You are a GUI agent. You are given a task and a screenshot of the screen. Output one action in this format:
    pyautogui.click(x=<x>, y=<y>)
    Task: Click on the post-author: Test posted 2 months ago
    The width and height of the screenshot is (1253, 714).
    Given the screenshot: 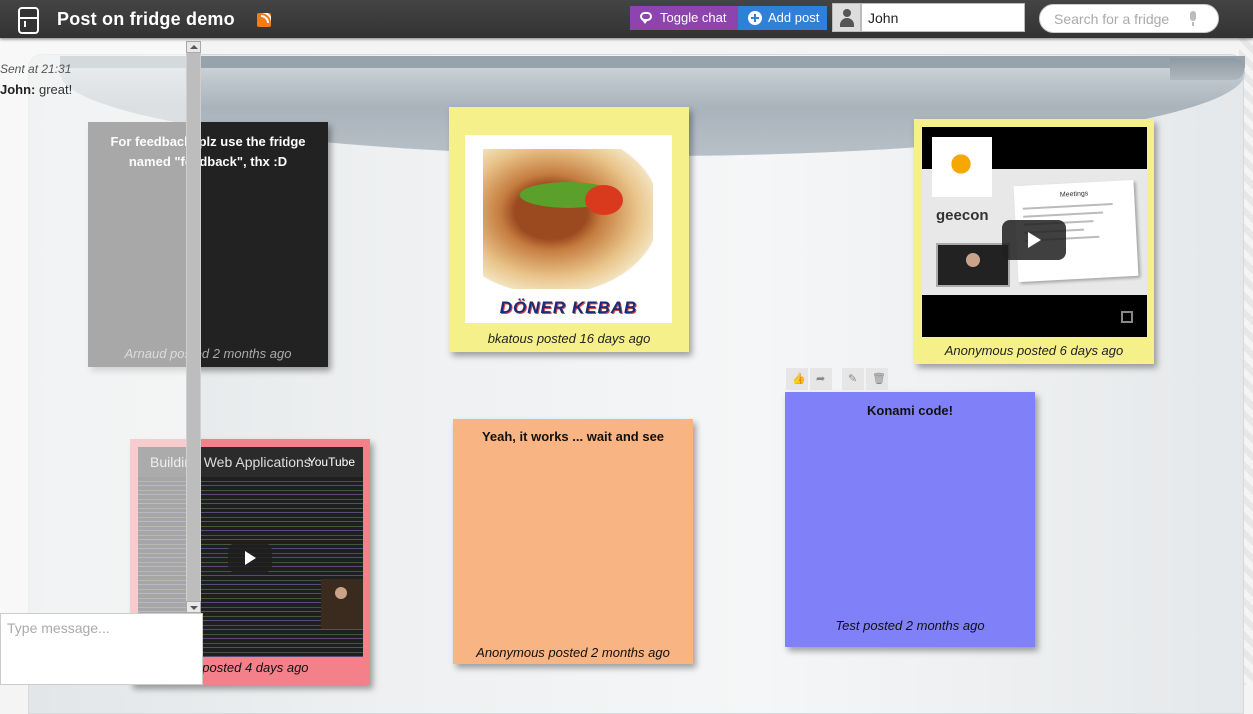 What is the action you would take?
    pyautogui.click(x=910, y=625)
    